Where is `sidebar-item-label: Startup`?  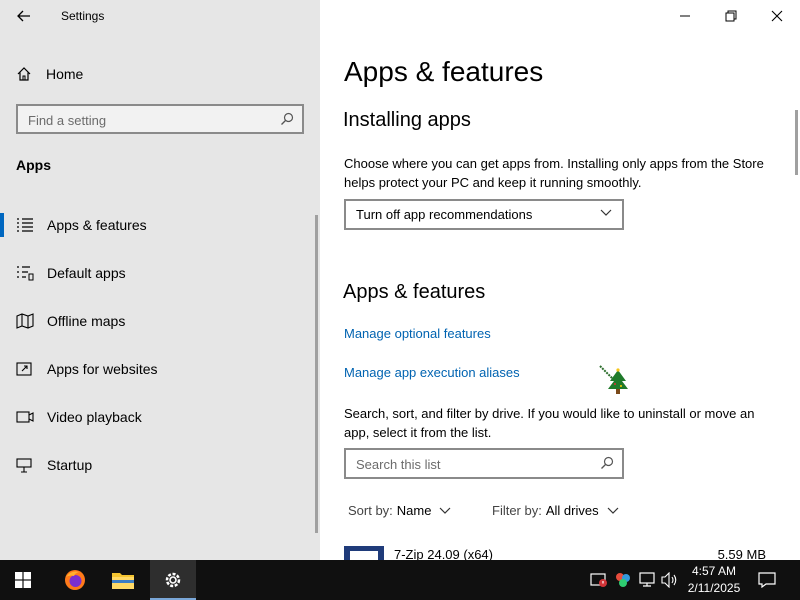 sidebar-item-label: Startup is located at coordinates (70, 465).